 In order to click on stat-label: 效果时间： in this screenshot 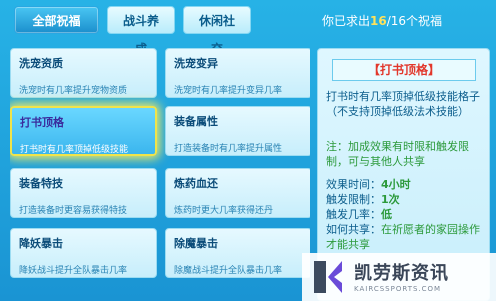, I will do `click(353, 184)`.